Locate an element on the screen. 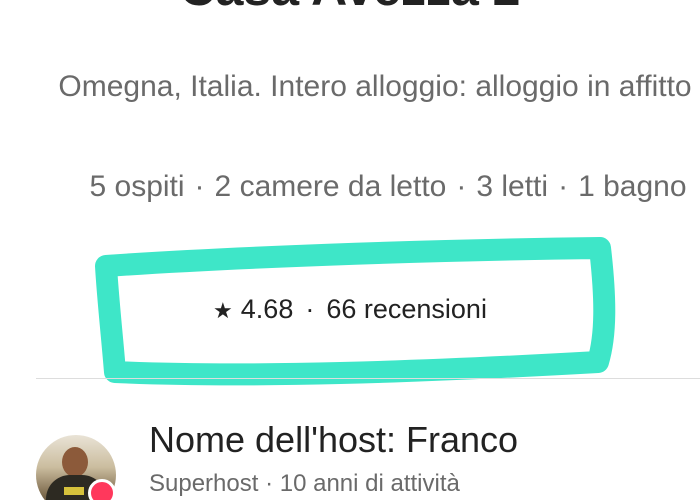 The height and width of the screenshot is (500, 700). host-subtitle: Superhost · 10 anni di attività is located at coordinates (304, 483).